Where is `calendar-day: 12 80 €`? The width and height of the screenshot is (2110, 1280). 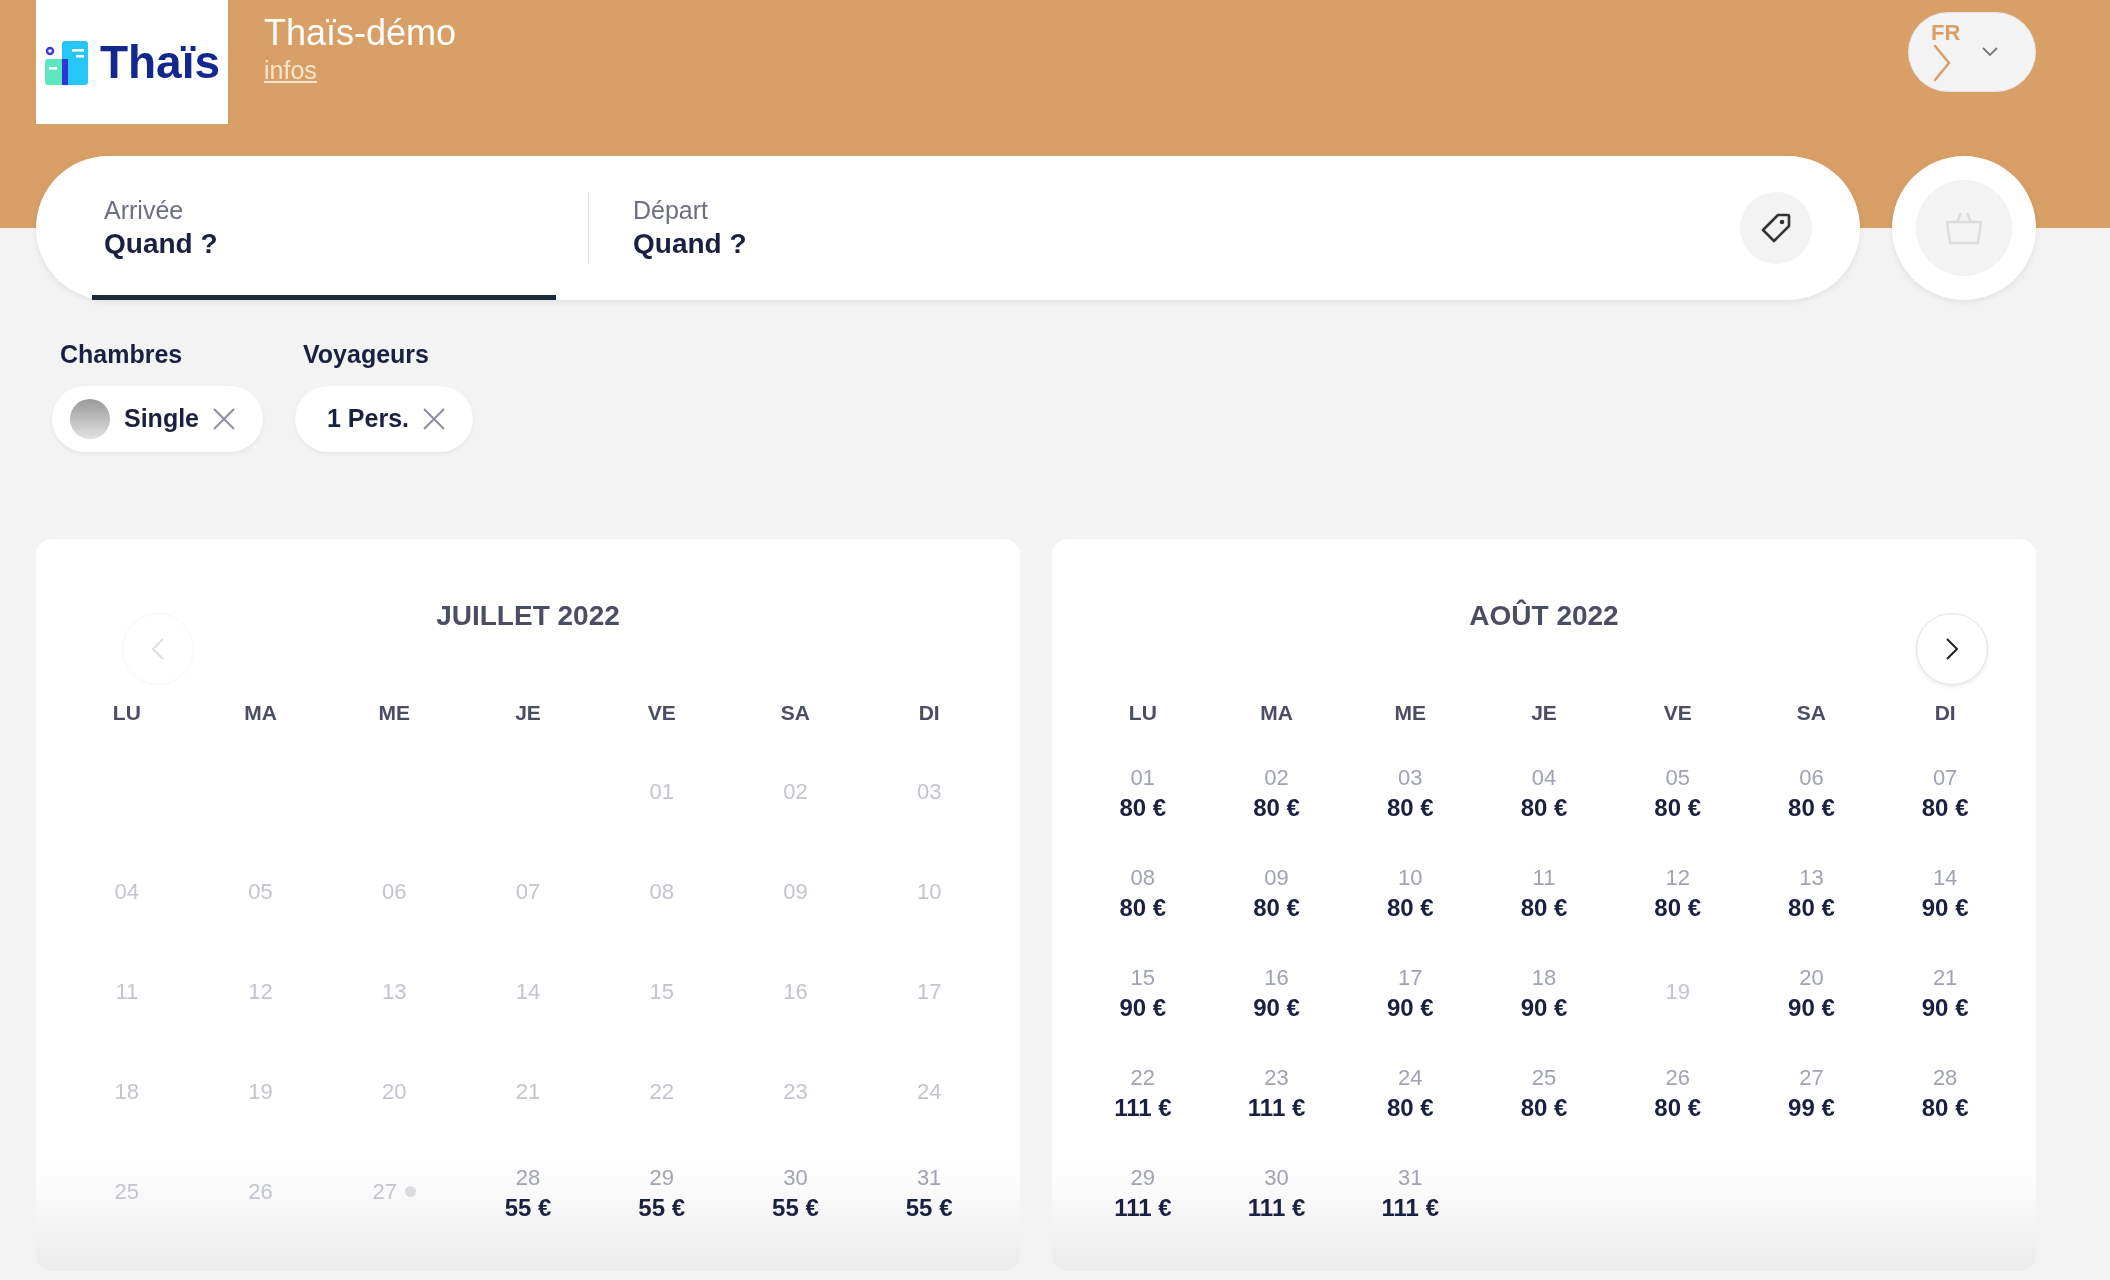 calendar-day: 12 80 € is located at coordinates (1678, 892).